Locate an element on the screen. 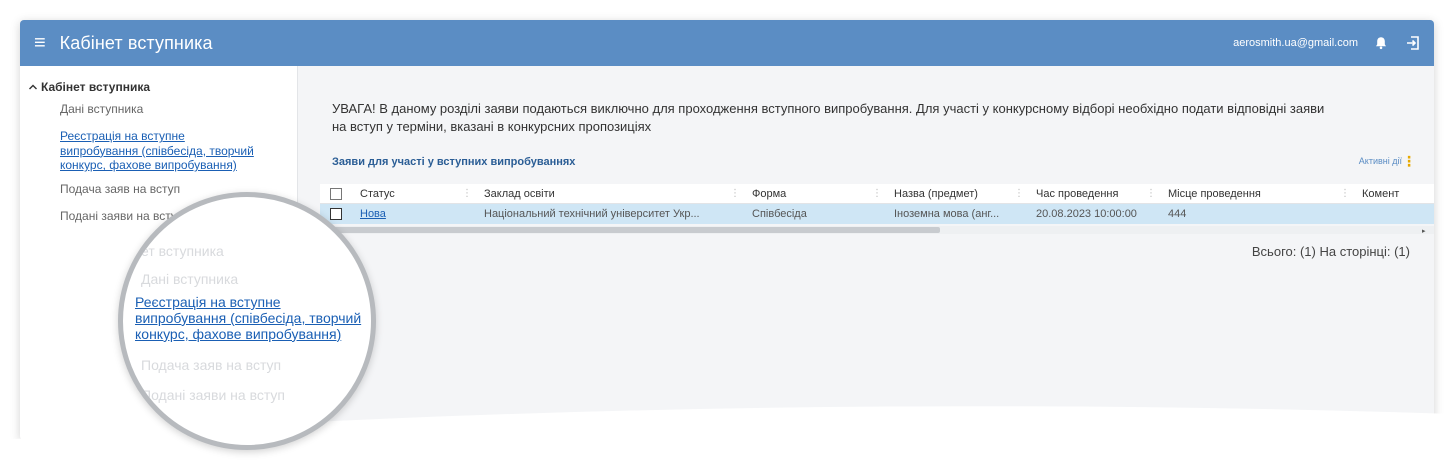  menu-icon: ≡ is located at coordinates (40, 43).